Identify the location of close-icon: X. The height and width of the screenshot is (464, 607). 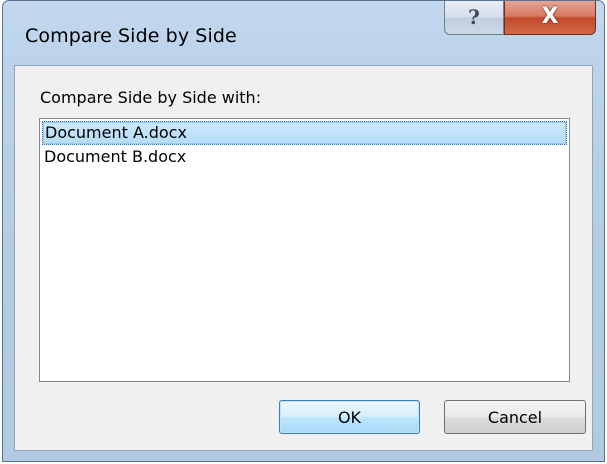
(550, 16).